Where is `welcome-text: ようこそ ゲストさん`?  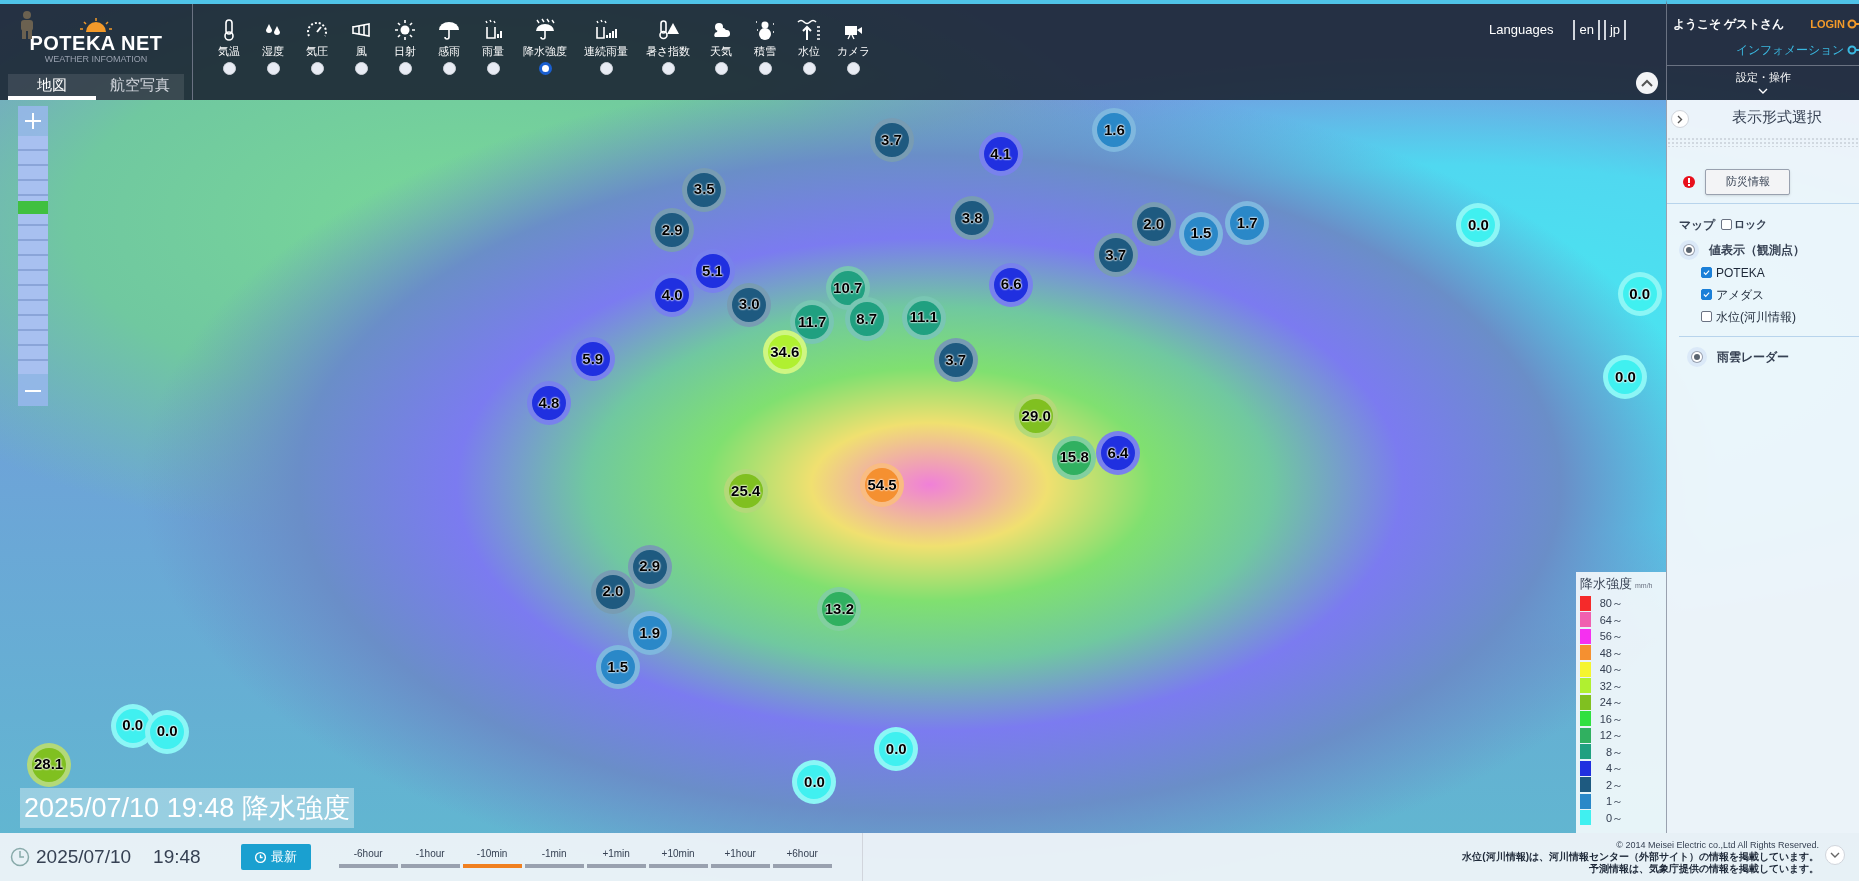 welcome-text: ようこそ ゲストさん is located at coordinates (1729, 24).